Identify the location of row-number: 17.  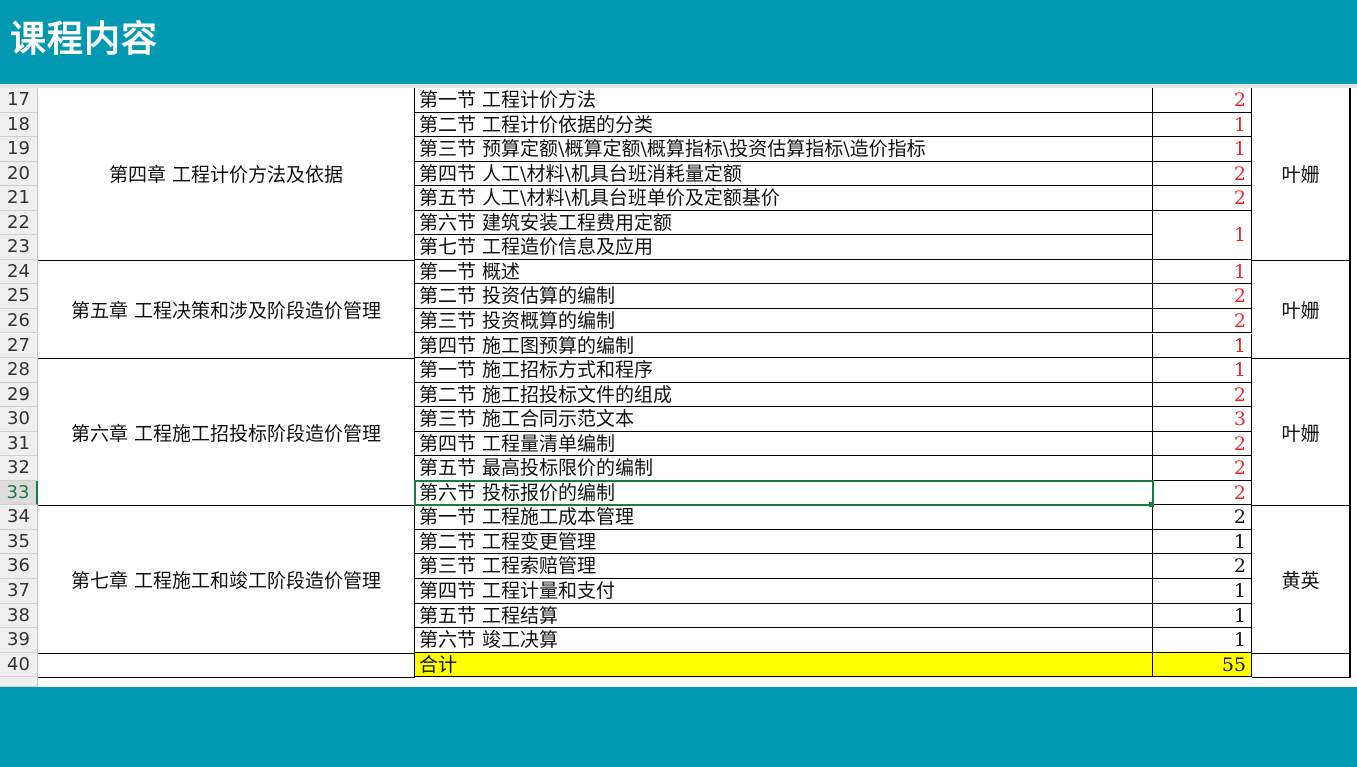
(19, 100).